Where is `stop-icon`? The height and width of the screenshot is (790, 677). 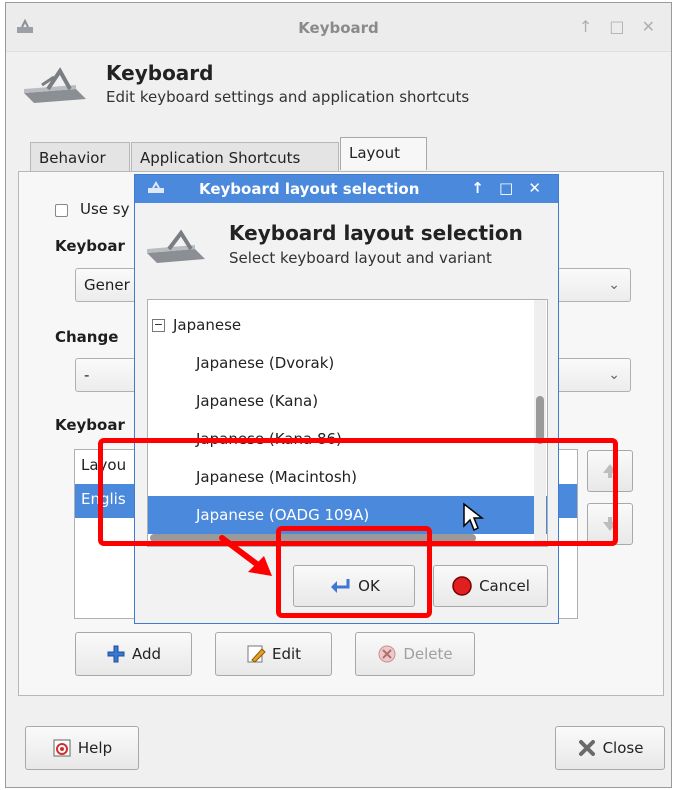 stop-icon is located at coordinates (462, 586).